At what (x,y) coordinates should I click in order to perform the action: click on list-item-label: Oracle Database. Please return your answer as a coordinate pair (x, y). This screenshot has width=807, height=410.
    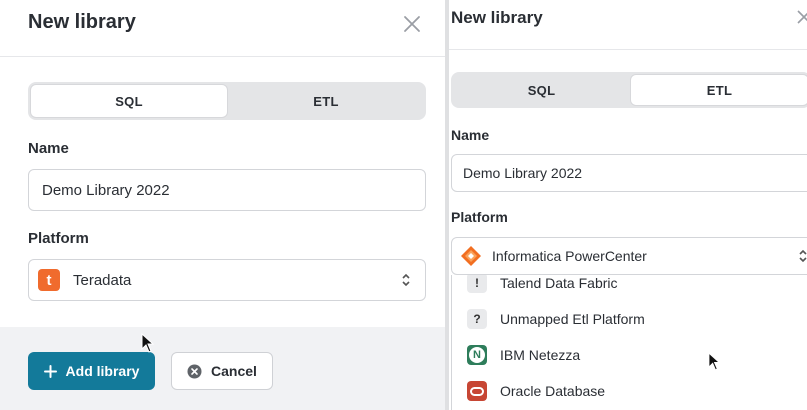
    Looking at the image, I should click on (553, 391).